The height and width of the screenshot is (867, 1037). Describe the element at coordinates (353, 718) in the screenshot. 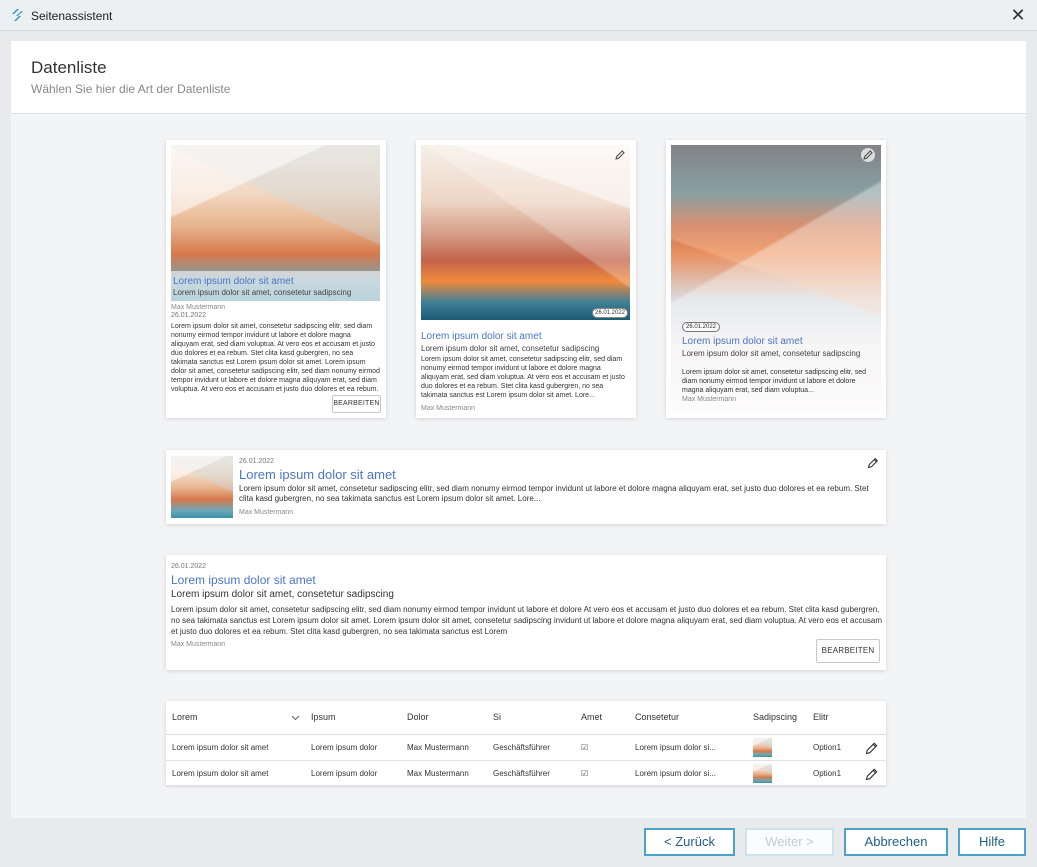

I see `column-header-ipsum: Ipsum` at that location.